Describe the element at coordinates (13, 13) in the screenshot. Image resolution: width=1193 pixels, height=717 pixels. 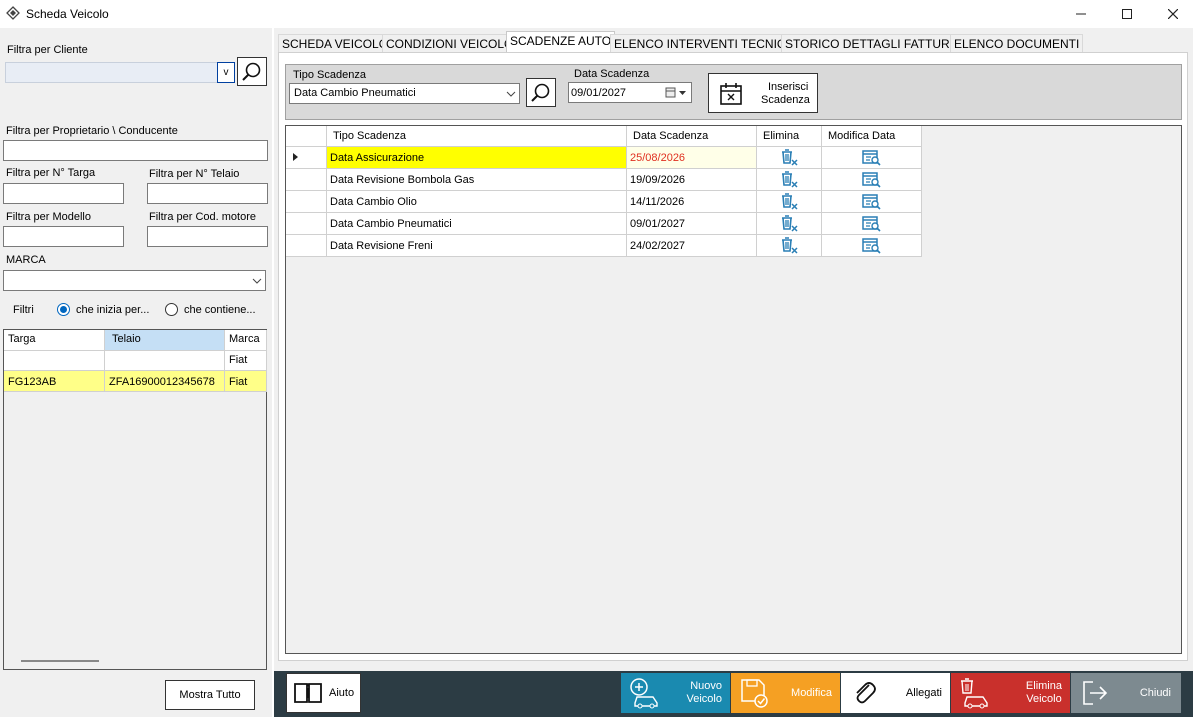
I see `app-icon` at that location.